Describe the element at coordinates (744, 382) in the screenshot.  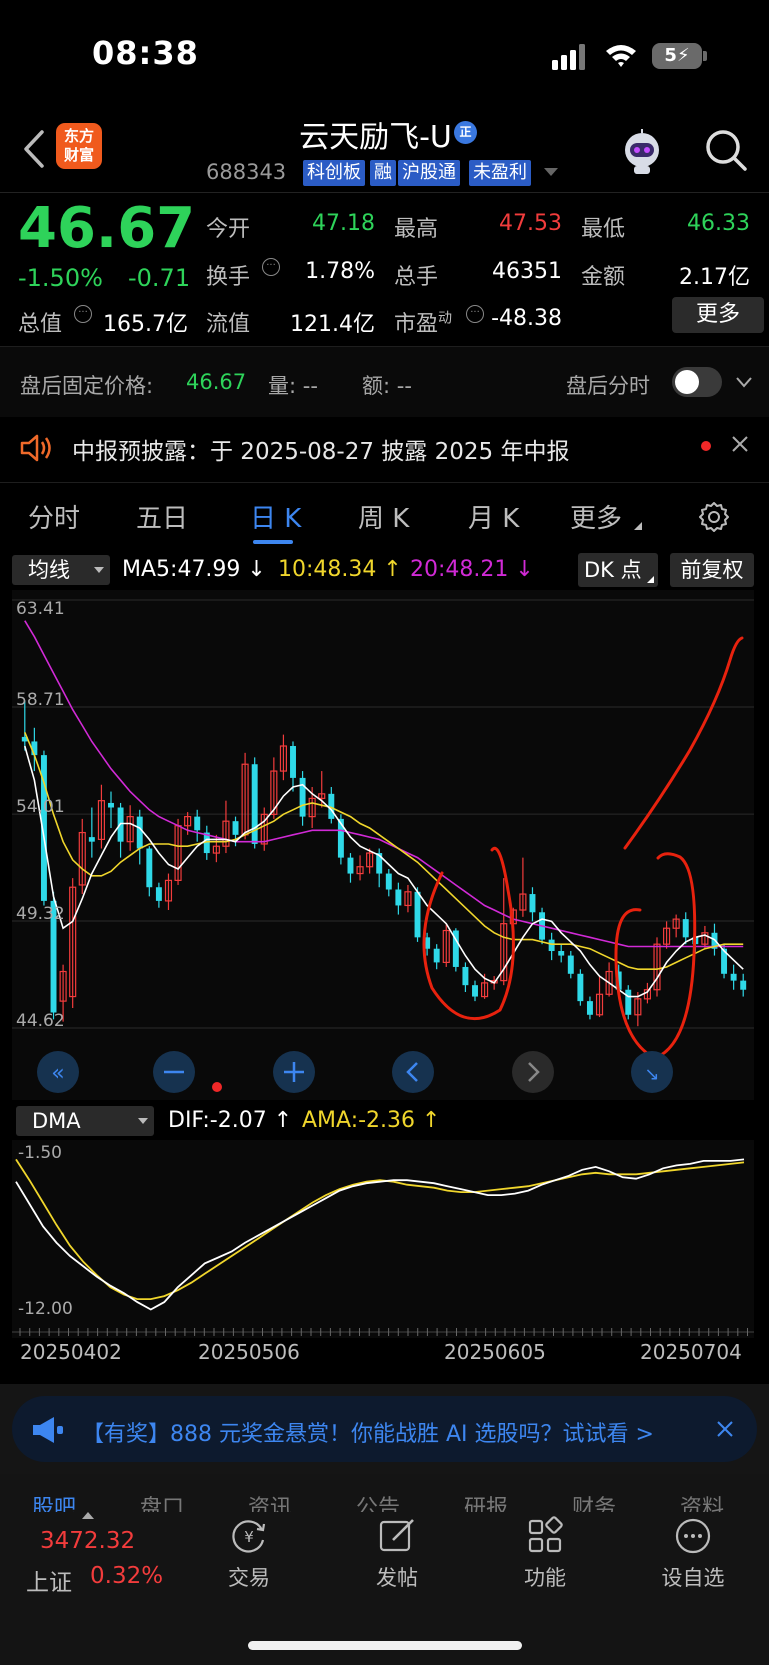
I see `chevron-down-icon` at that location.